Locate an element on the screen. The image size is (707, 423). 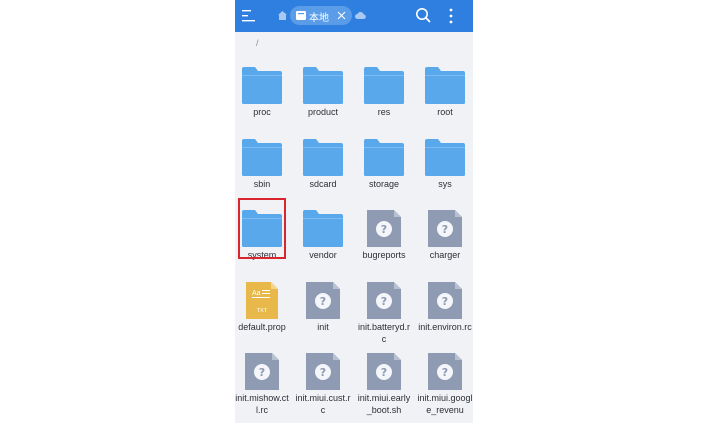
close-icon is located at coordinates (341, 15).